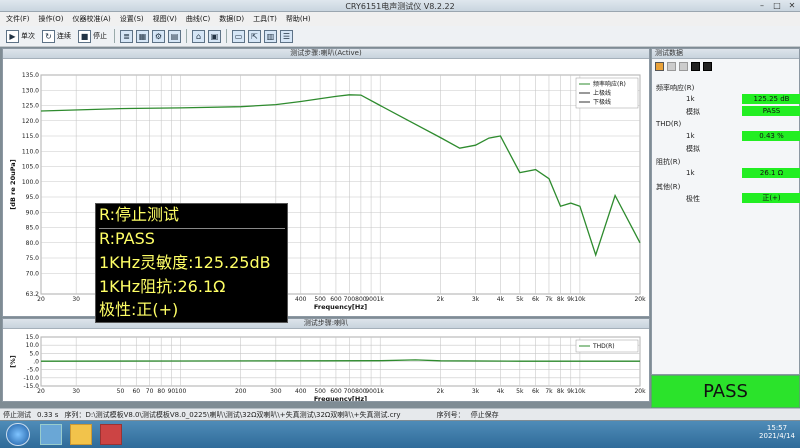 Image resolution: width=800 pixels, height=448 pixels. Describe the element at coordinates (659, 66) in the screenshot. I see `color-icon` at that location.